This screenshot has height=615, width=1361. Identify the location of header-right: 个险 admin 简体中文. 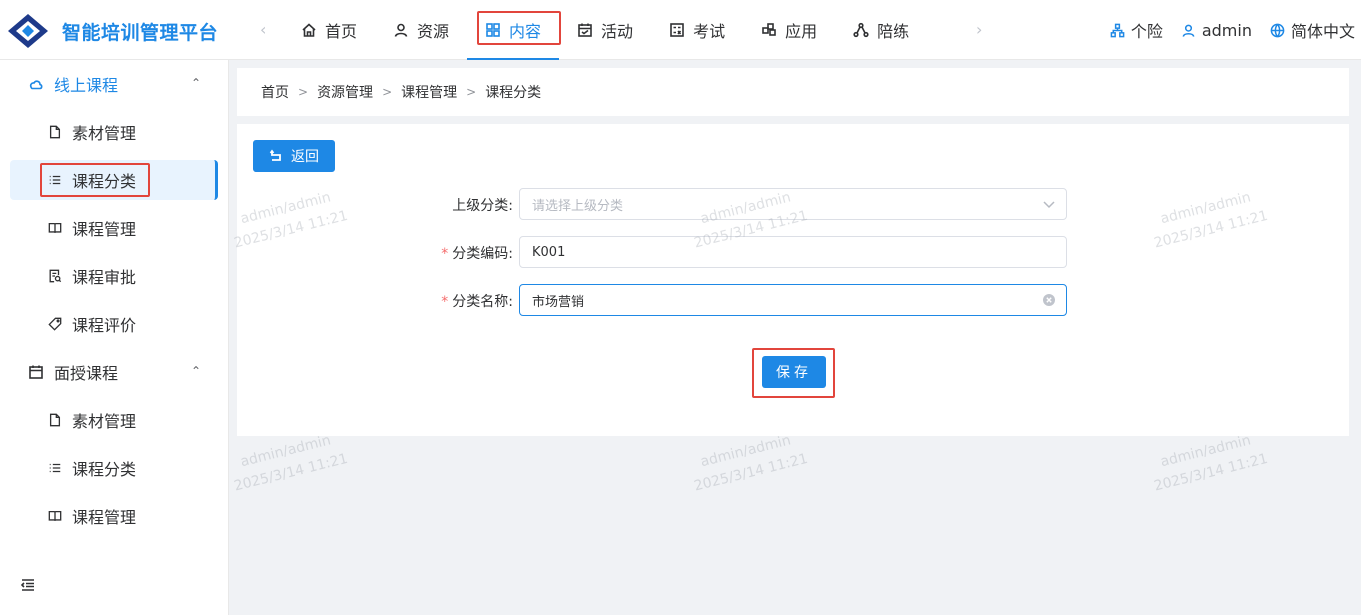
(1223, 30).